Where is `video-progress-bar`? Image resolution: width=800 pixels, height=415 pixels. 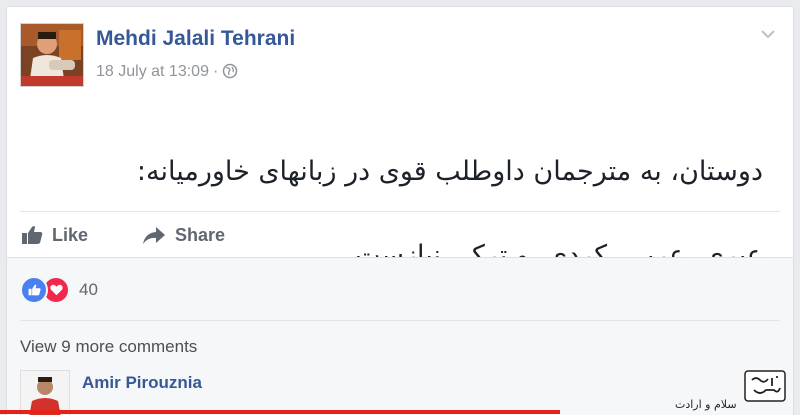
video-progress-bar is located at coordinates (280, 412).